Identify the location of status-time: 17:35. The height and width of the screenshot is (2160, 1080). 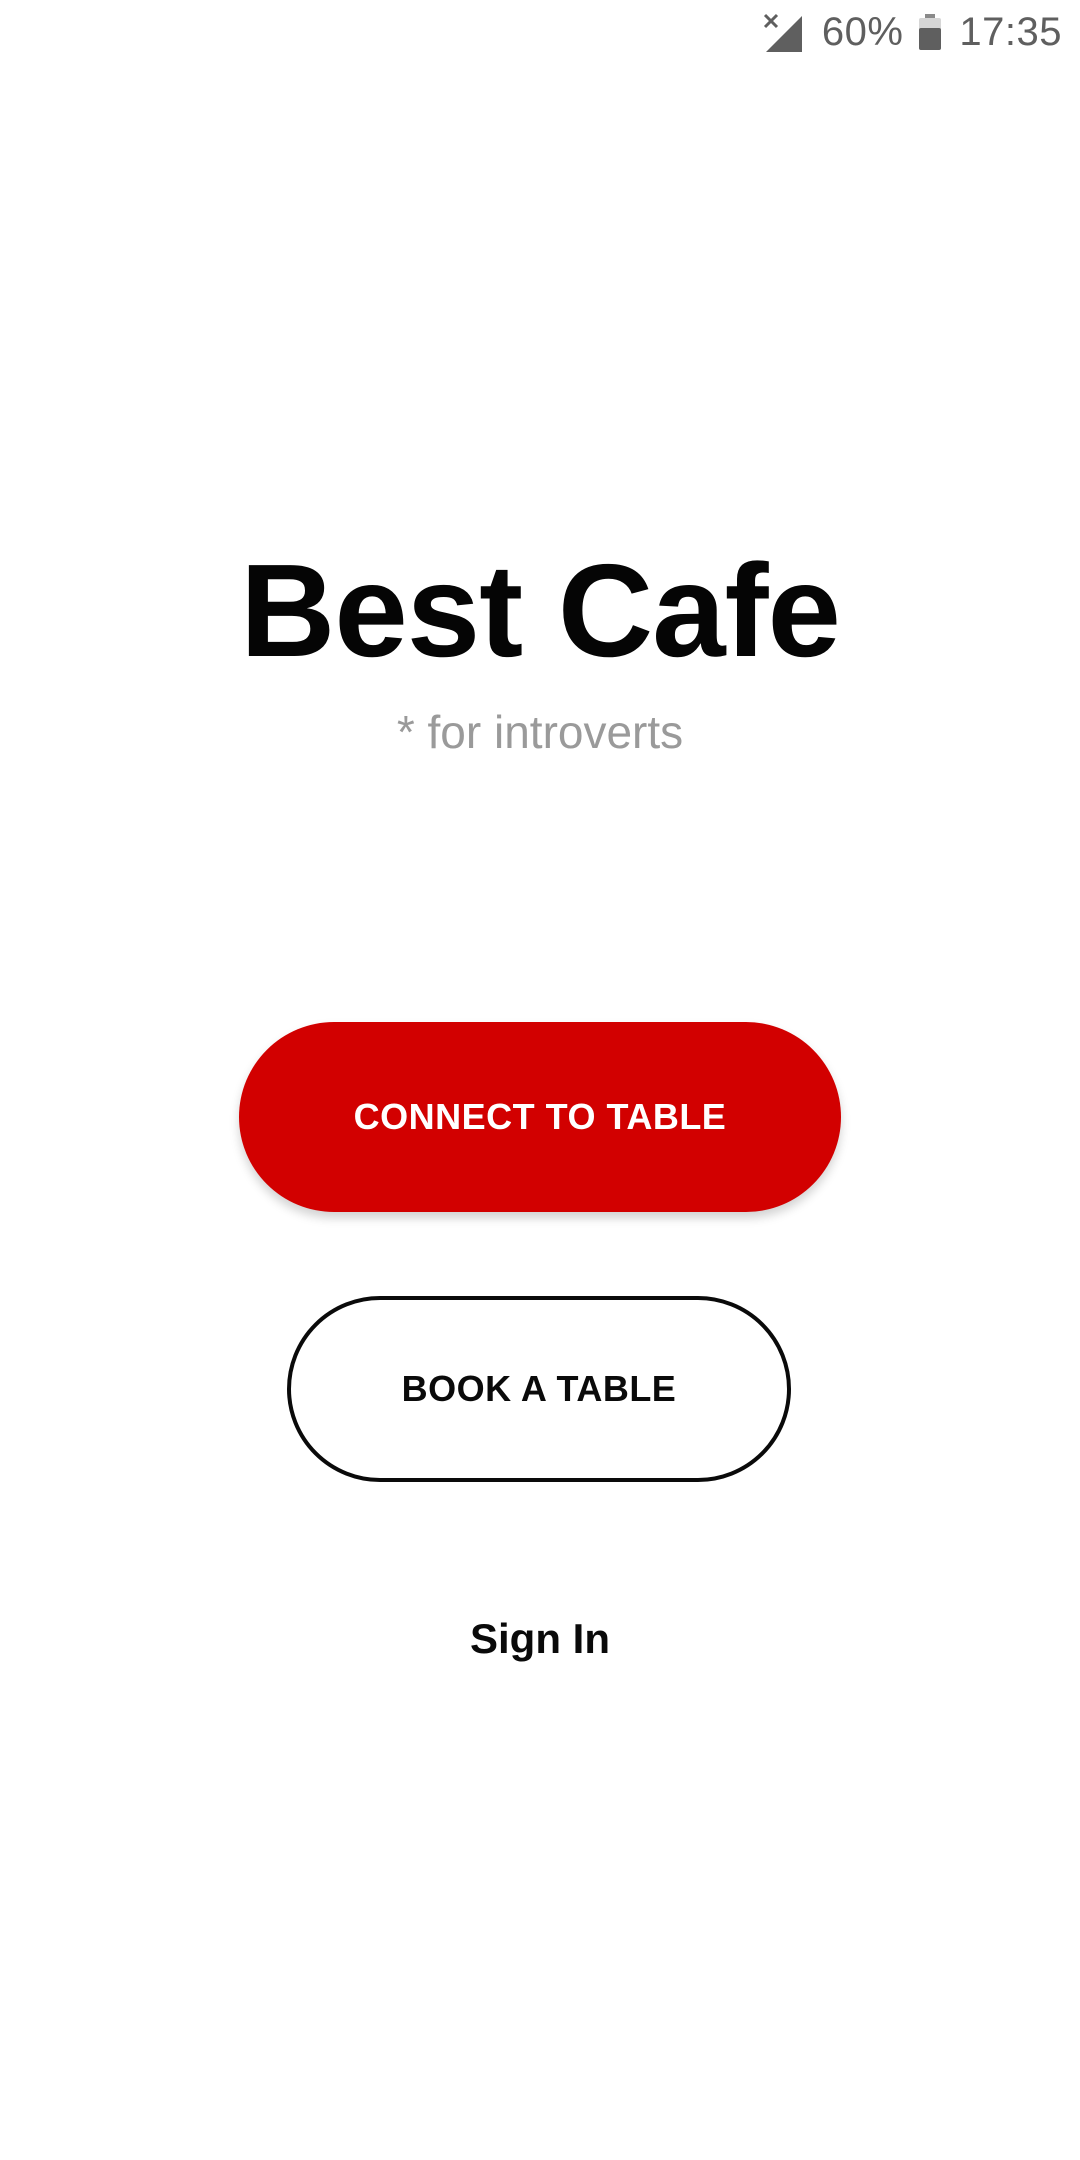
(1010, 31).